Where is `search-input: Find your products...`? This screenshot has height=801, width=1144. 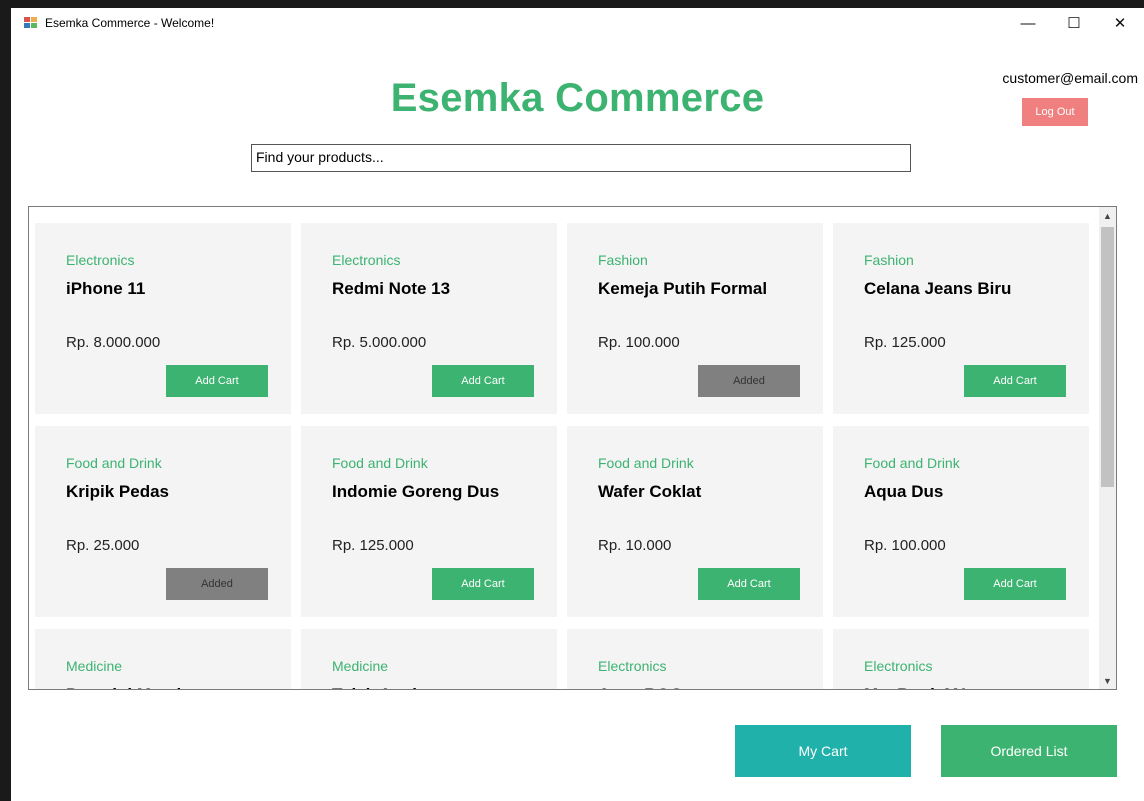
search-input: Find your products... is located at coordinates (581, 158).